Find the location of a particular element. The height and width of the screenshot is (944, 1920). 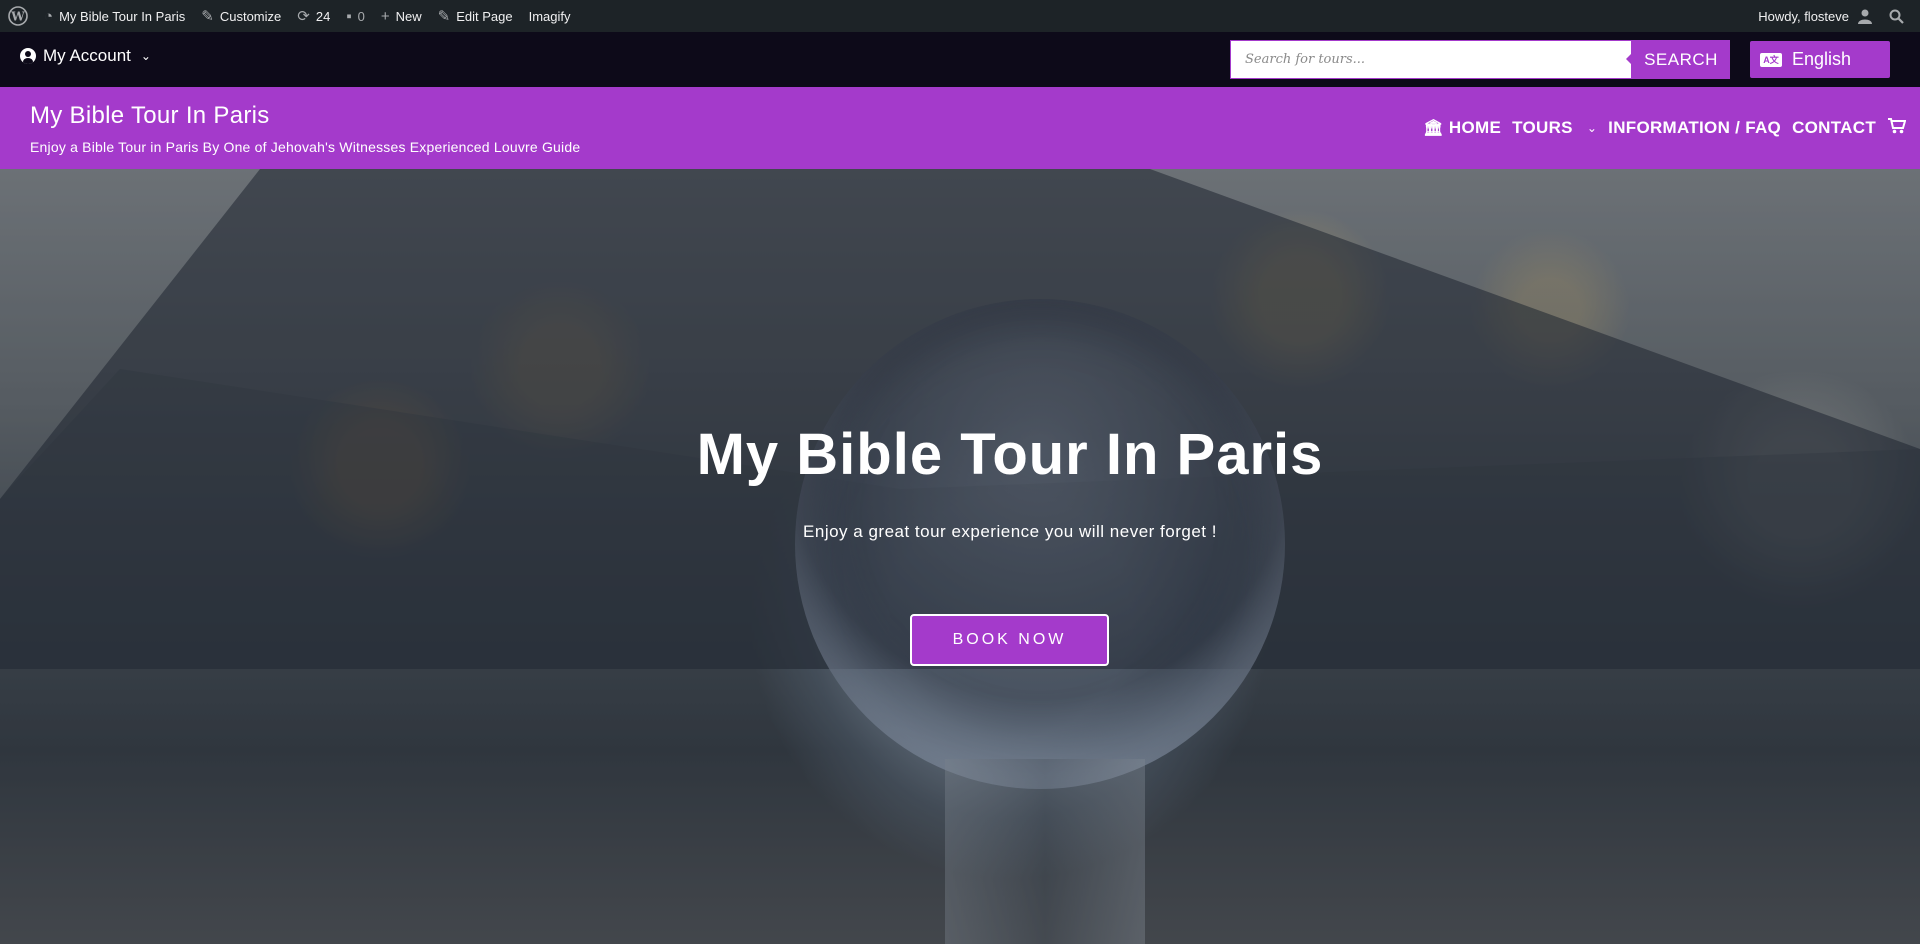

admin-my-account: Howdy, flosteve is located at coordinates (1815, 16).